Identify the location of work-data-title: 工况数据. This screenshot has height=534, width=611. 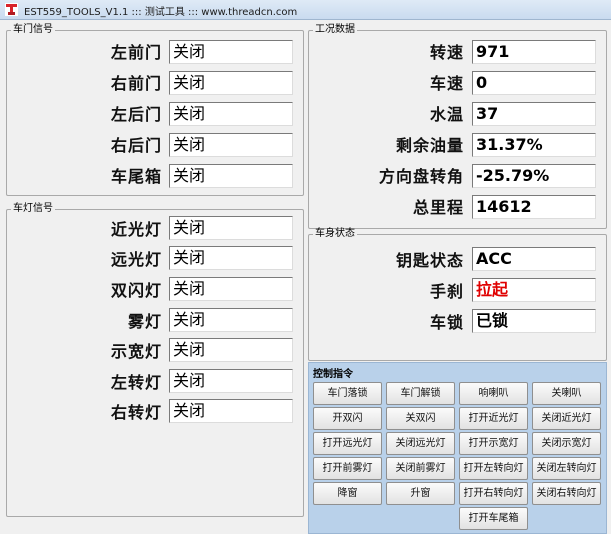
(335, 29).